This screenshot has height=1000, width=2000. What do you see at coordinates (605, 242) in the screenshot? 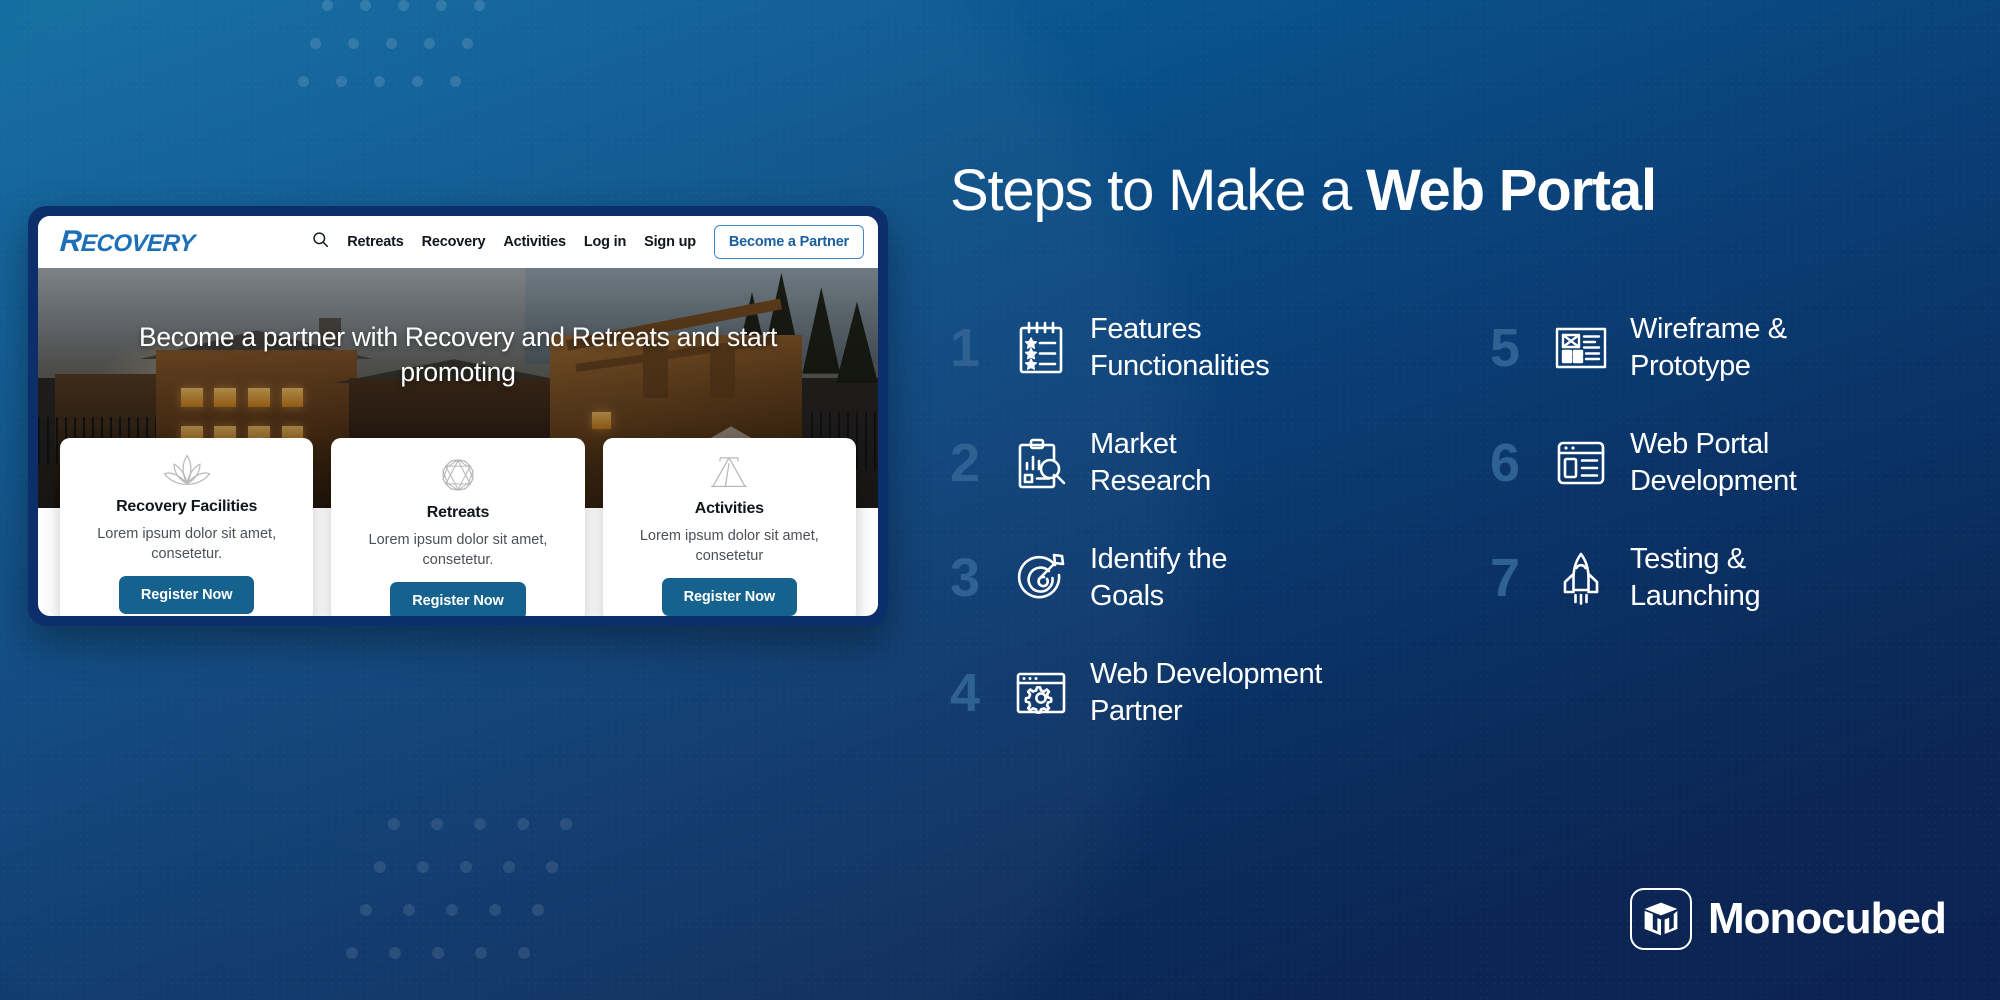
I see `nav-link-login: Log in` at bounding box center [605, 242].